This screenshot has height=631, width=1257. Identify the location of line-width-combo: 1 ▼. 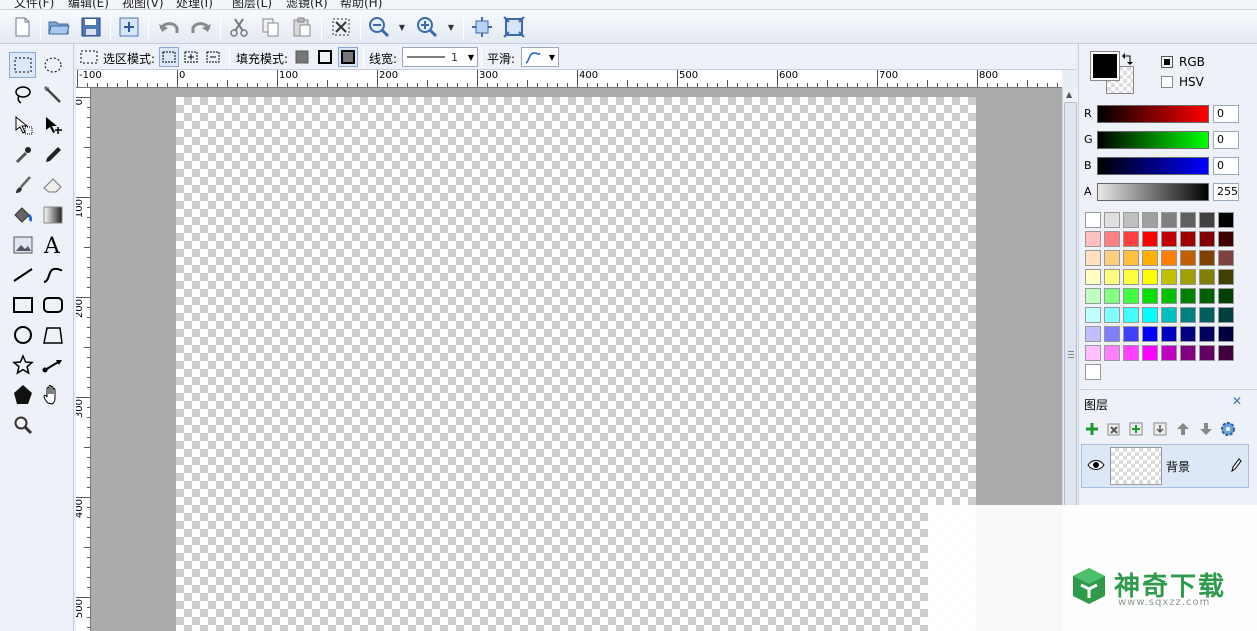
(440, 57).